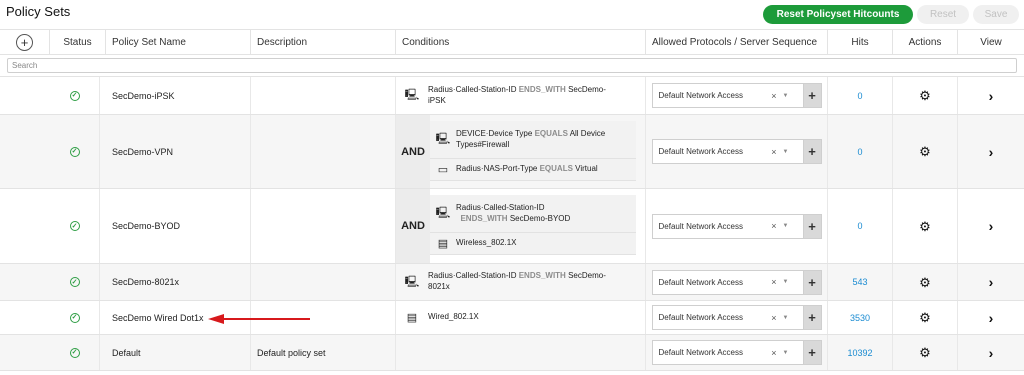  What do you see at coordinates (178, 226) in the screenshot?
I see `policy-set-name: SecDemo-BYOD` at bounding box center [178, 226].